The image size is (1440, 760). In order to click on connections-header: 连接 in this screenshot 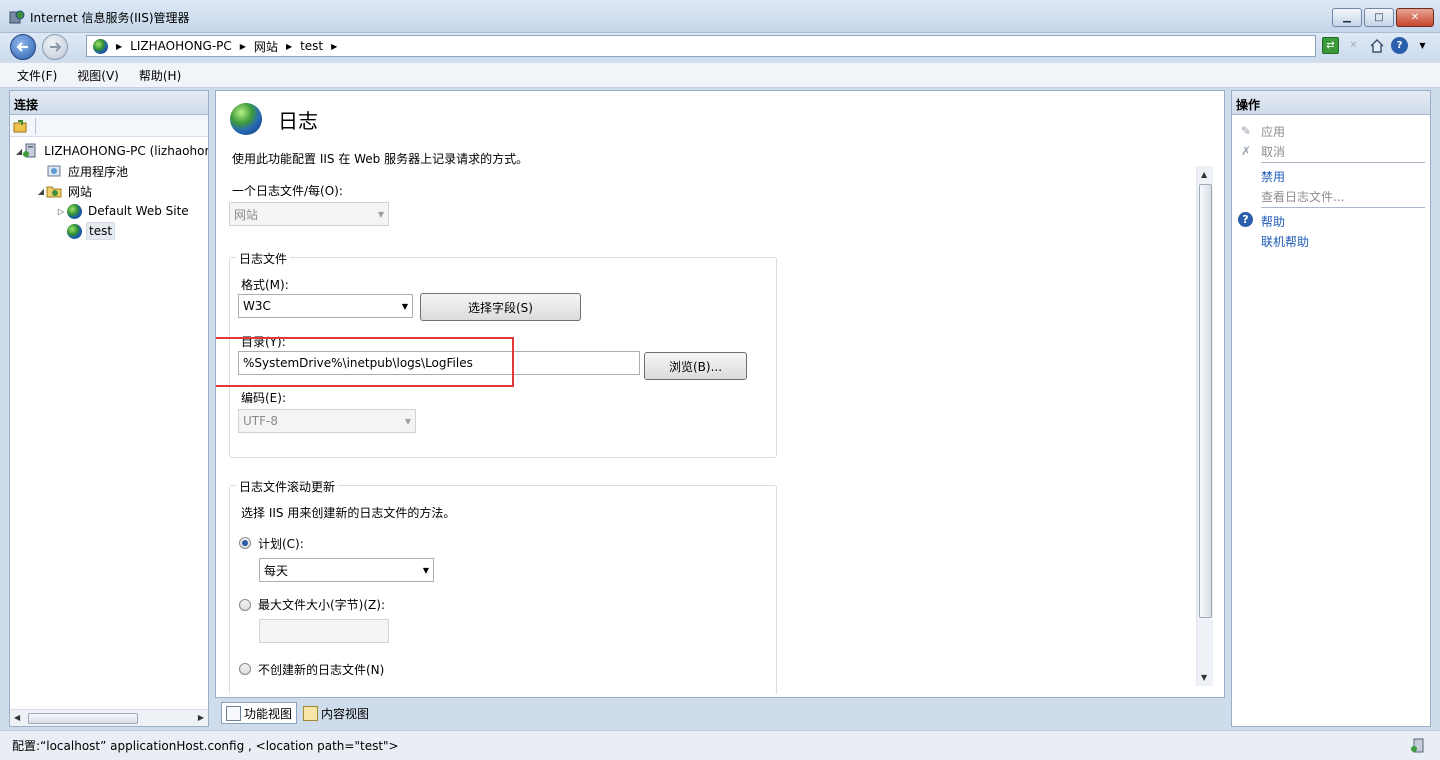, I will do `click(109, 103)`.